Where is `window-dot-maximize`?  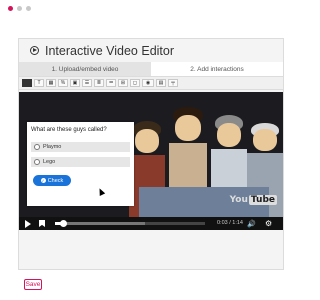
window-dot-maximize is located at coordinates (28, 8).